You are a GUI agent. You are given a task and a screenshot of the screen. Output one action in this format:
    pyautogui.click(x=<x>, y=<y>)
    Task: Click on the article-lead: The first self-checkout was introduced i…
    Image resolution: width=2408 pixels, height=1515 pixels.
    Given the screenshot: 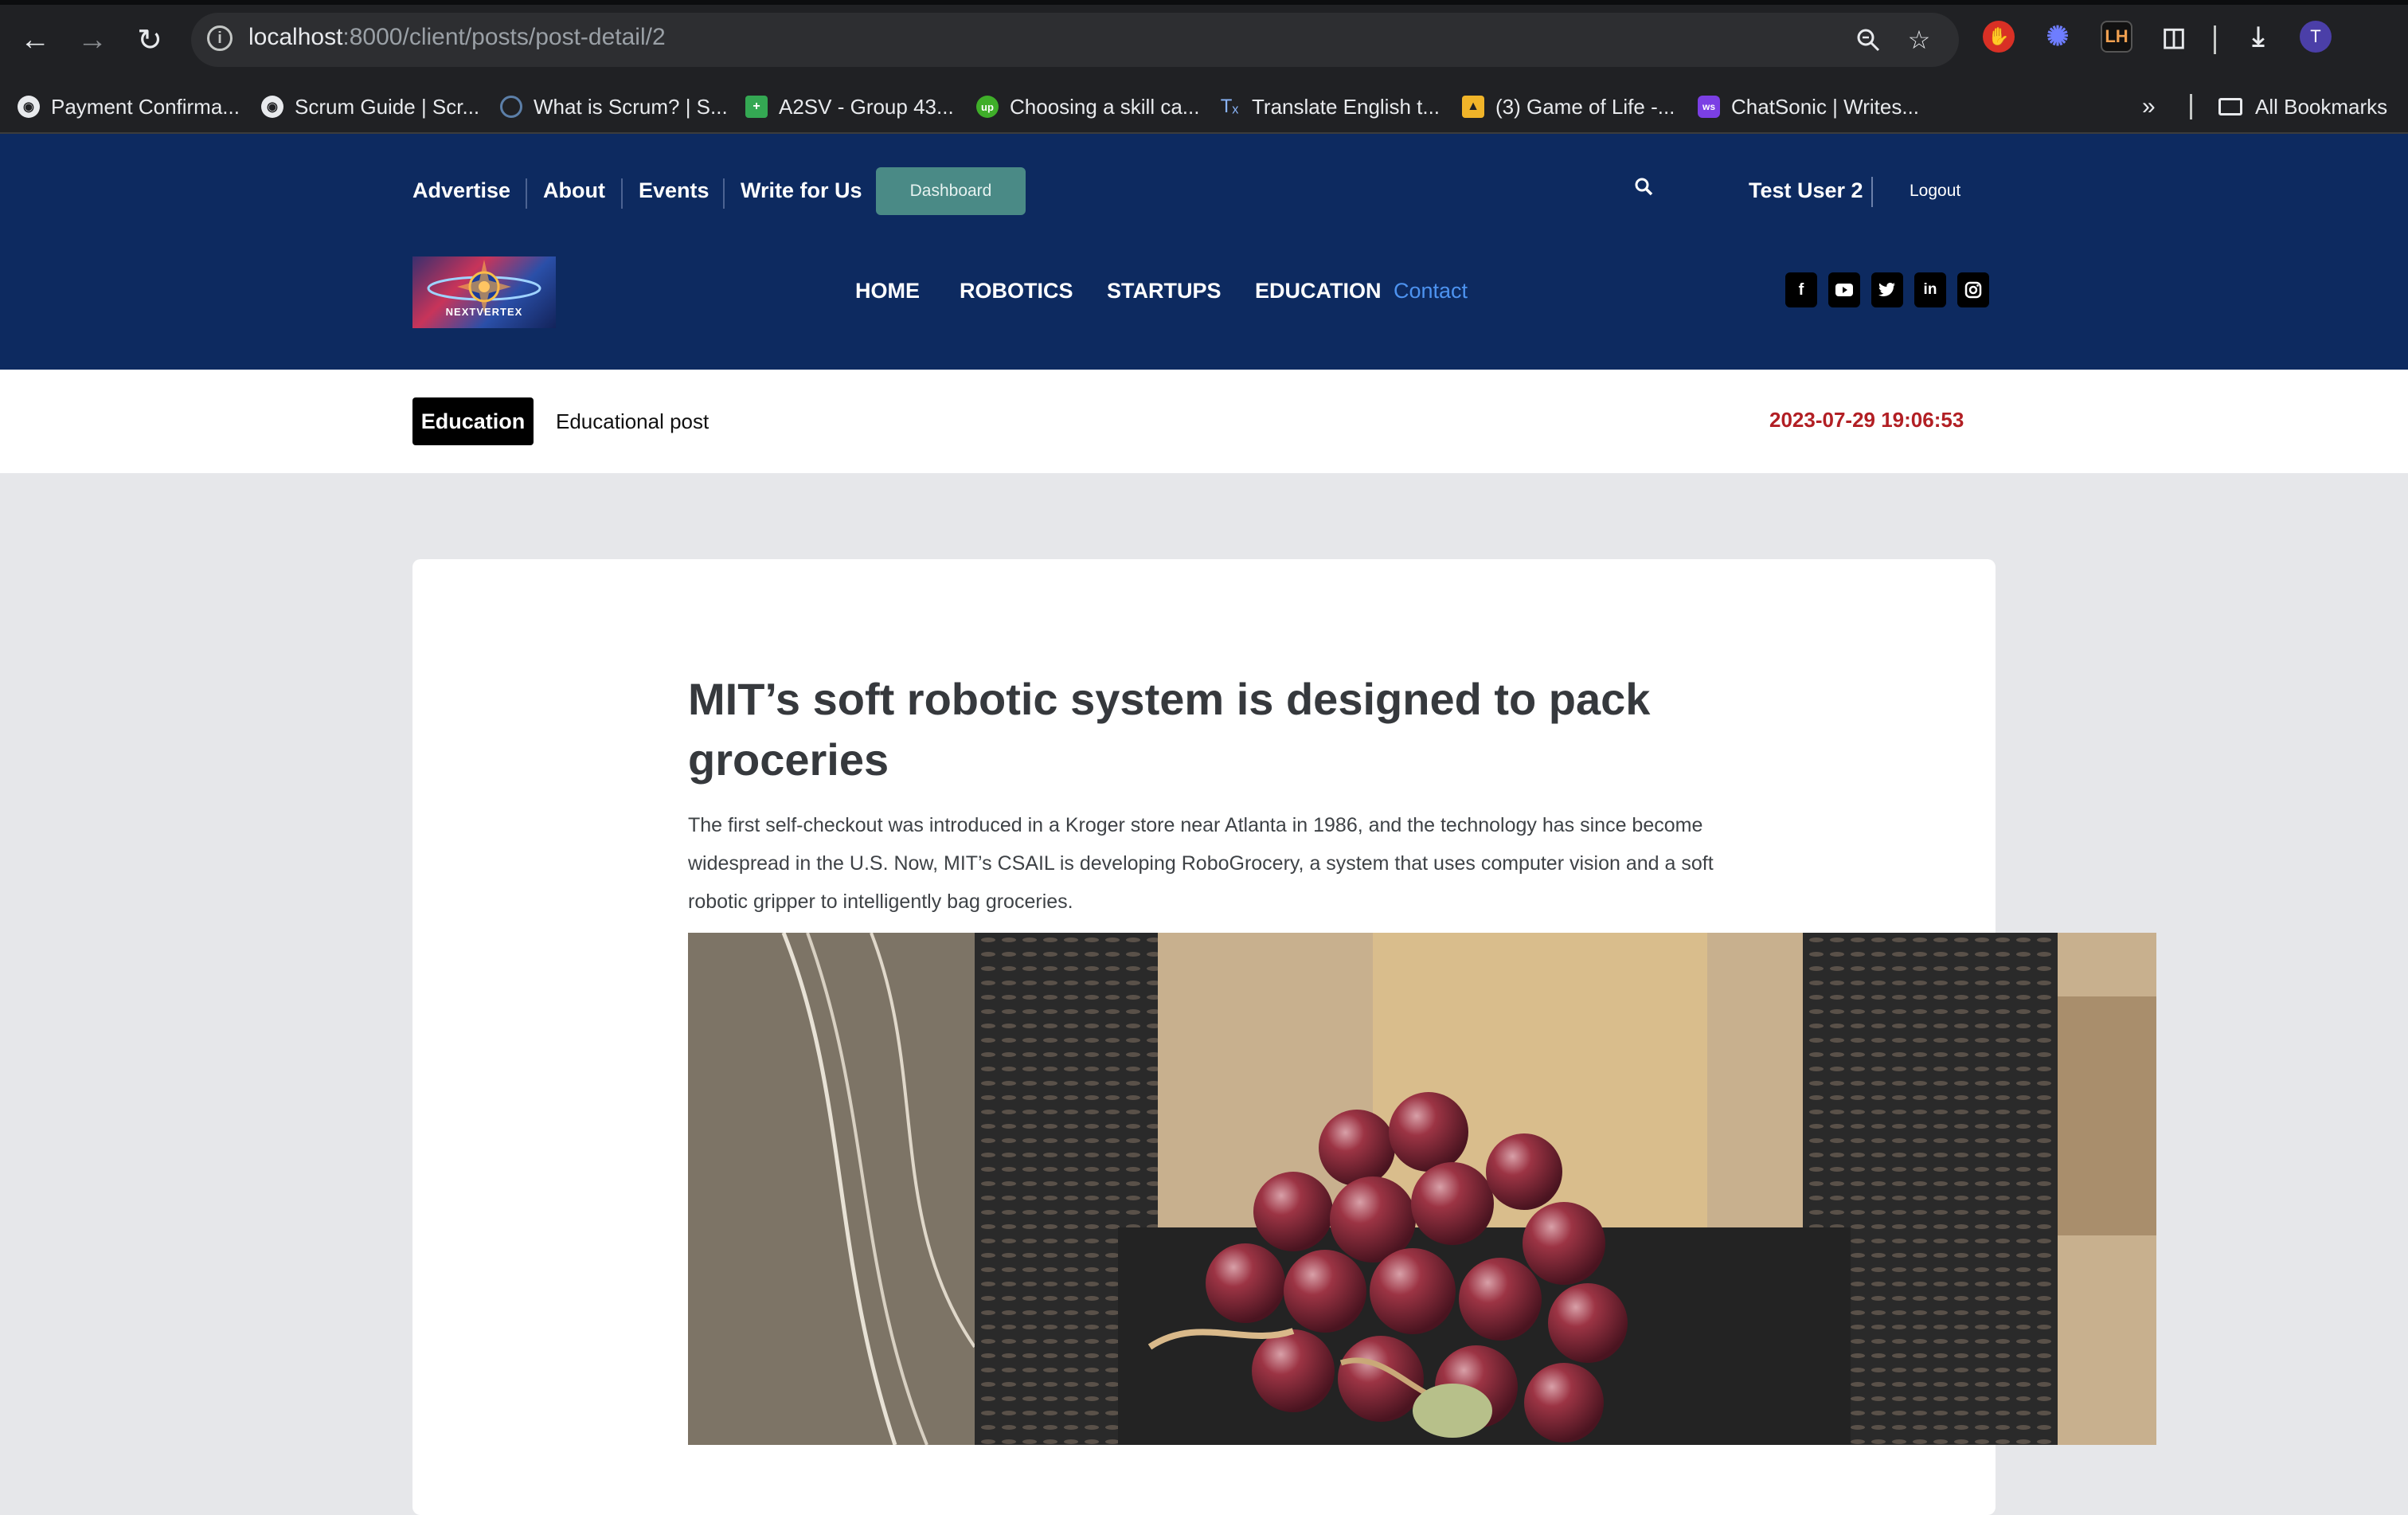 What is the action you would take?
    pyautogui.click(x=1201, y=863)
    